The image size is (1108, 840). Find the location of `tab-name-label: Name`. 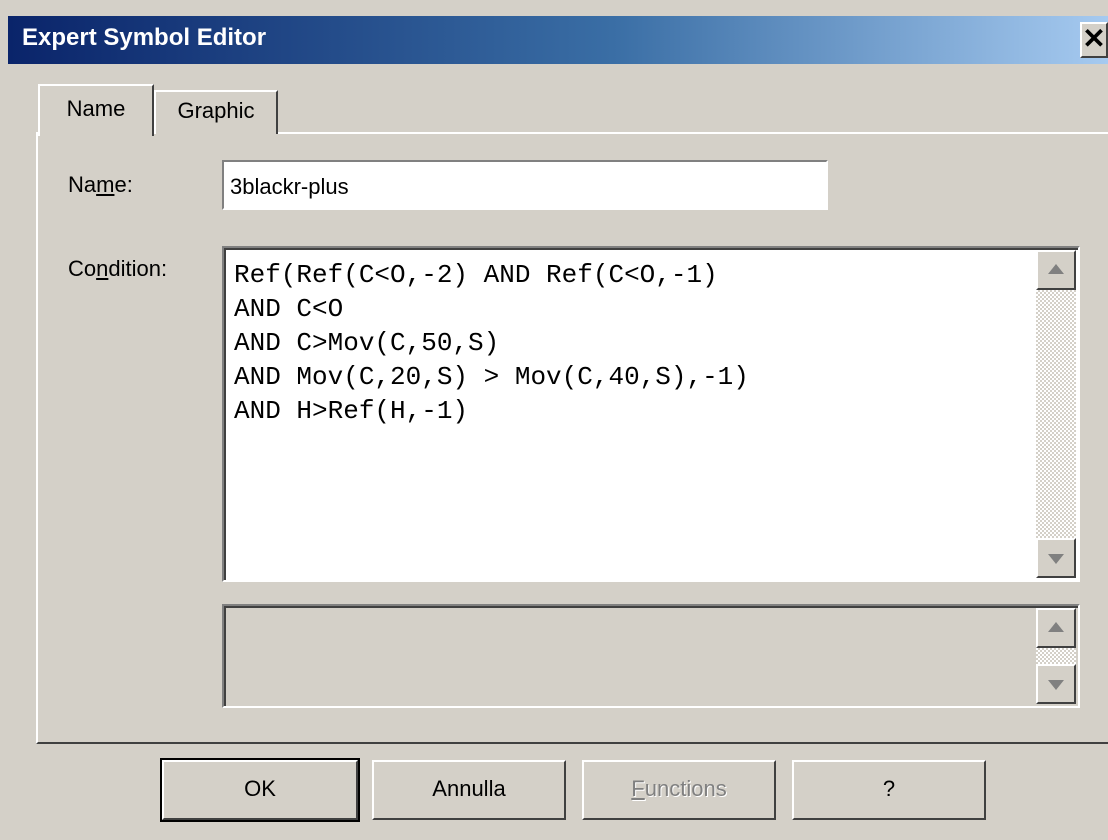

tab-name-label: Name is located at coordinates (96, 108).